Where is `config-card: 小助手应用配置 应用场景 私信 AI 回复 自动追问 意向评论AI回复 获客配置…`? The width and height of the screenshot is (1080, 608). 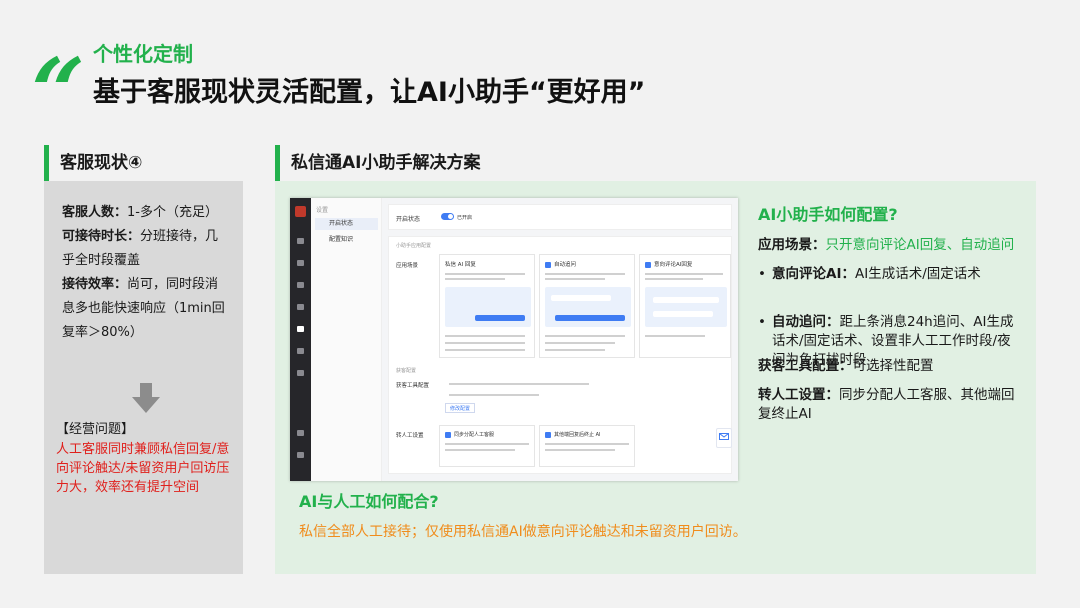
config-card: 小助手应用配置 应用场景 私信 AI 回复 自动追问 意向评论AI回复 获客配置… is located at coordinates (560, 355).